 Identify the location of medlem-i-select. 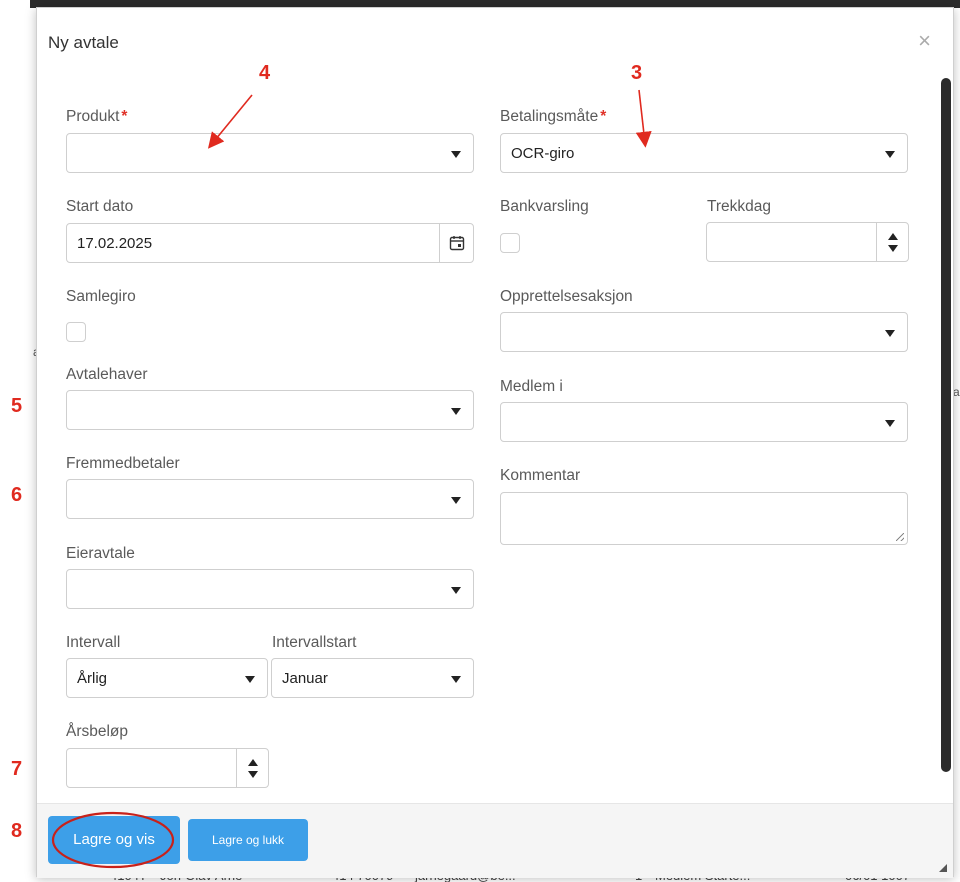
(704, 422).